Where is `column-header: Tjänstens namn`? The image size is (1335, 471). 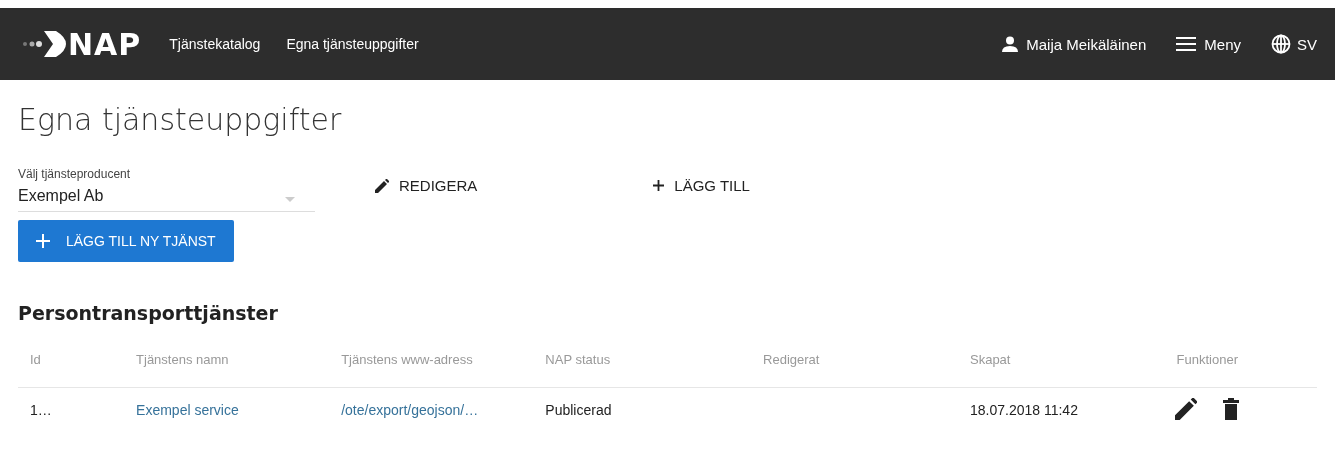
column-header: Tjänstens namn is located at coordinates (227, 370).